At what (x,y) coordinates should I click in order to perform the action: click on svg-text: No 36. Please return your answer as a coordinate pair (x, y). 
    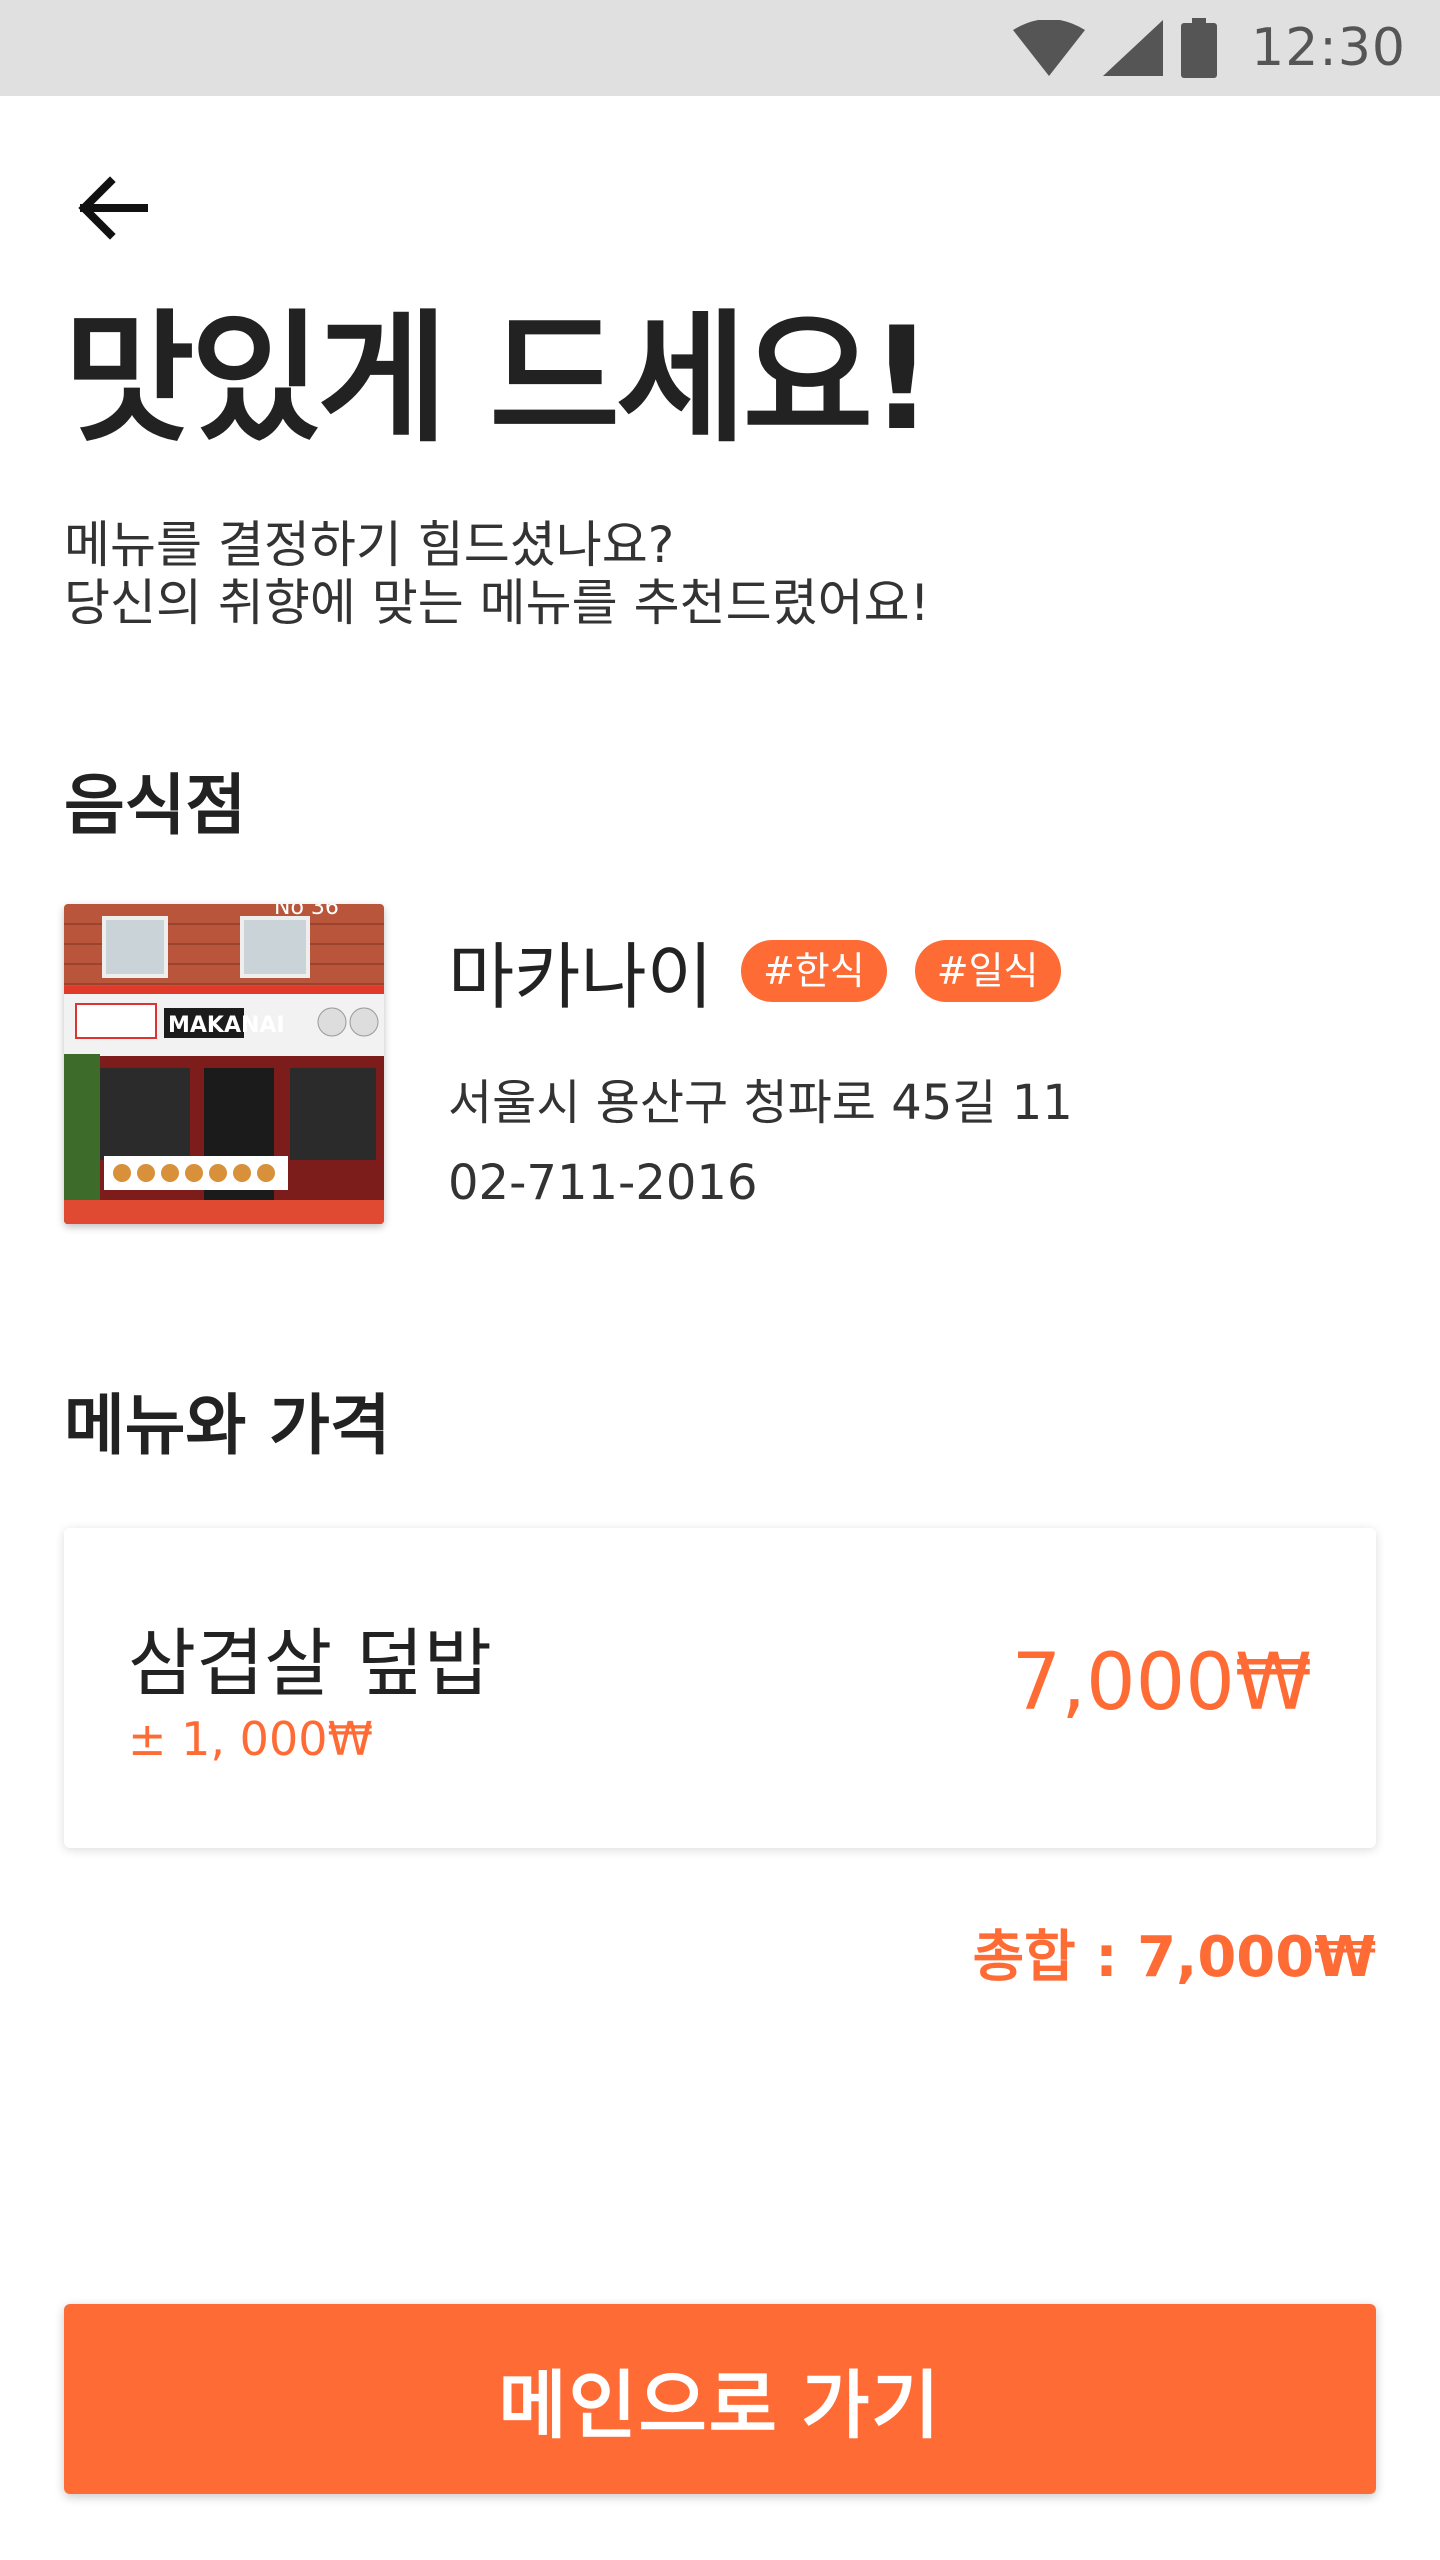
    Looking at the image, I should click on (306, 912).